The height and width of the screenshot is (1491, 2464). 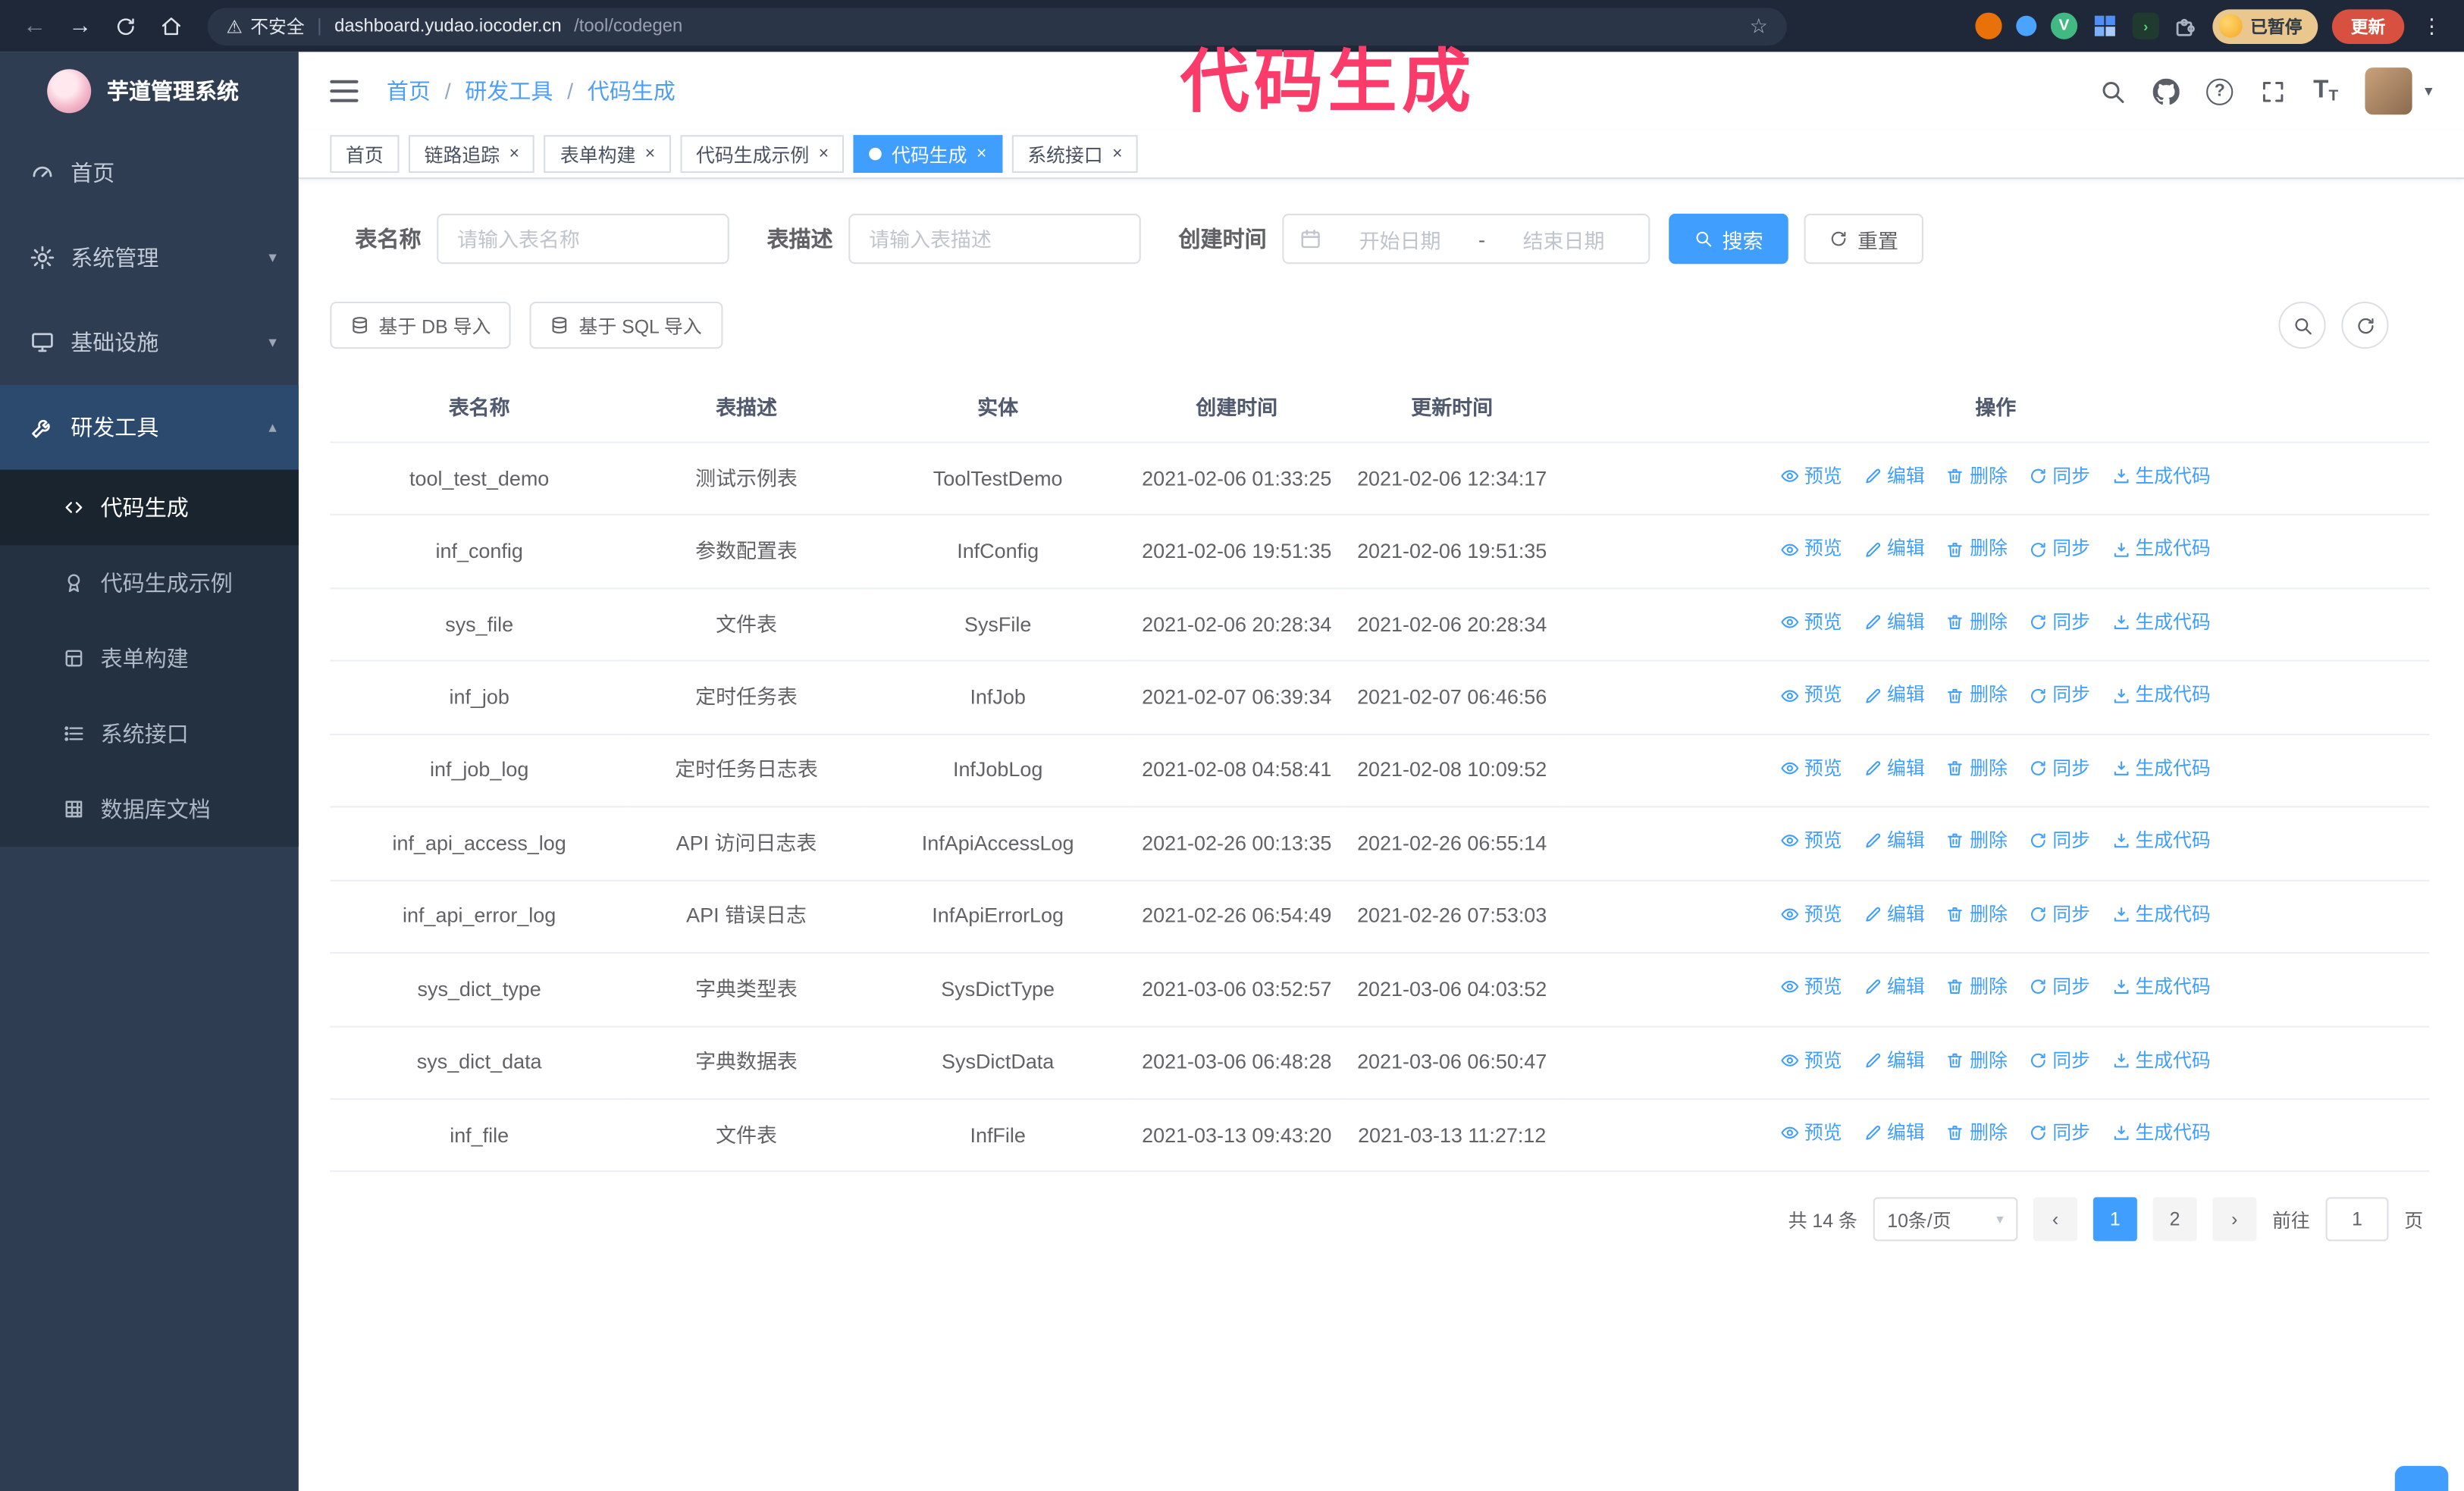 I want to click on tab-codegen-demo: 代码生成示例 ×, so click(x=762, y=154).